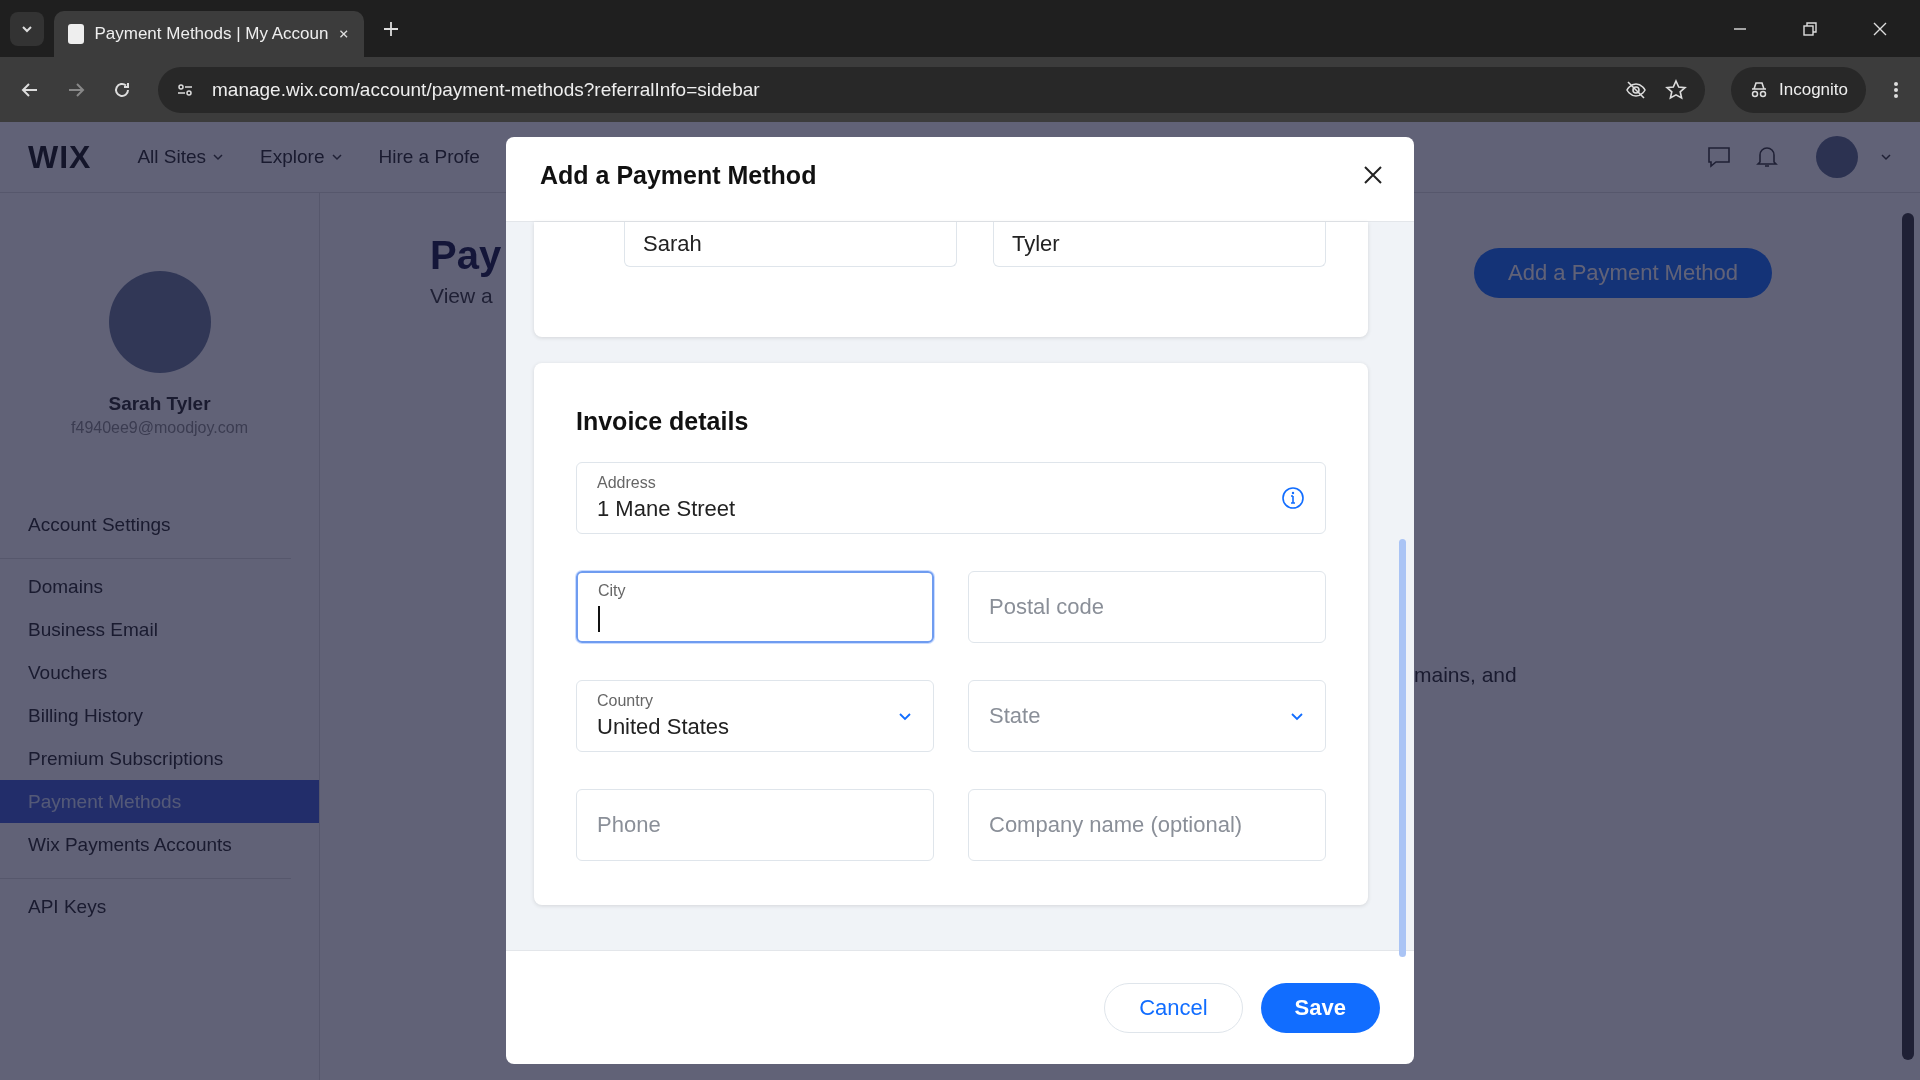 This screenshot has width=1920, height=1080. Describe the element at coordinates (755, 716) in the screenshot. I see `dropdown: Country United States` at that location.